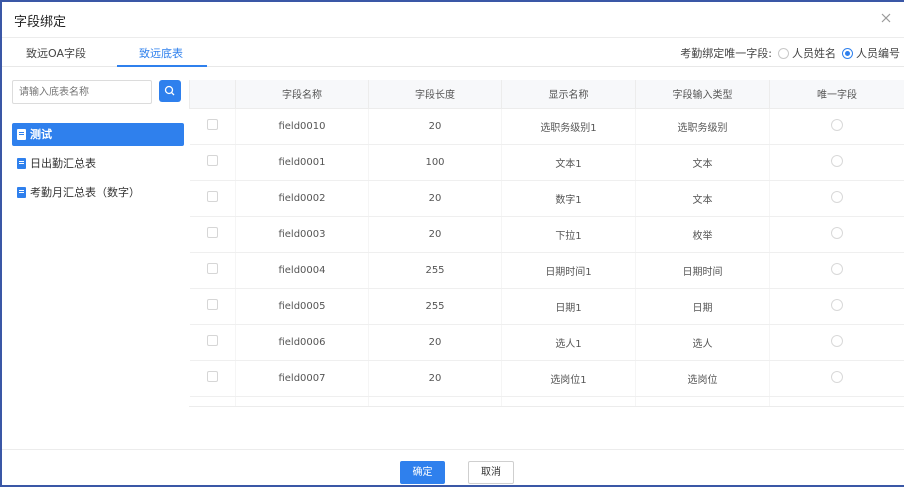  I want to click on confirm-button: 确定, so click(422, 472).